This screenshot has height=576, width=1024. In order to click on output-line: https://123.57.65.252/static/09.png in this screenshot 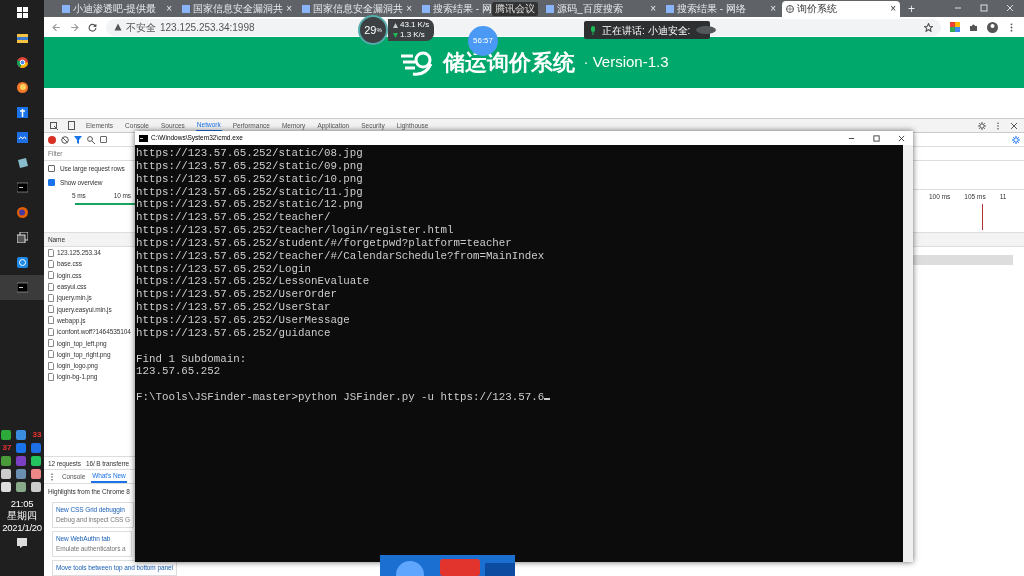, I will do `click(250, 166)`.